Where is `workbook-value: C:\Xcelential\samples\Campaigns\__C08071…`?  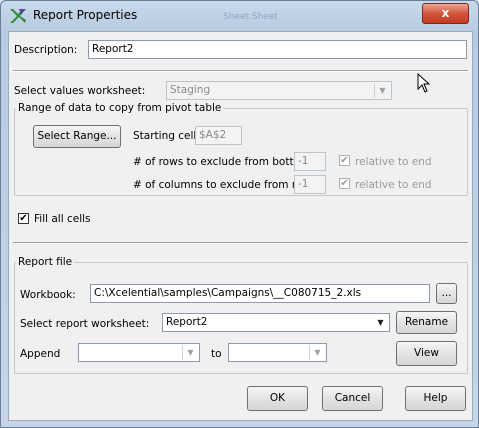
workbook-value: C:\Xcelential\samples\Campaigns\__C08071… is located at coordinates (228, 293).